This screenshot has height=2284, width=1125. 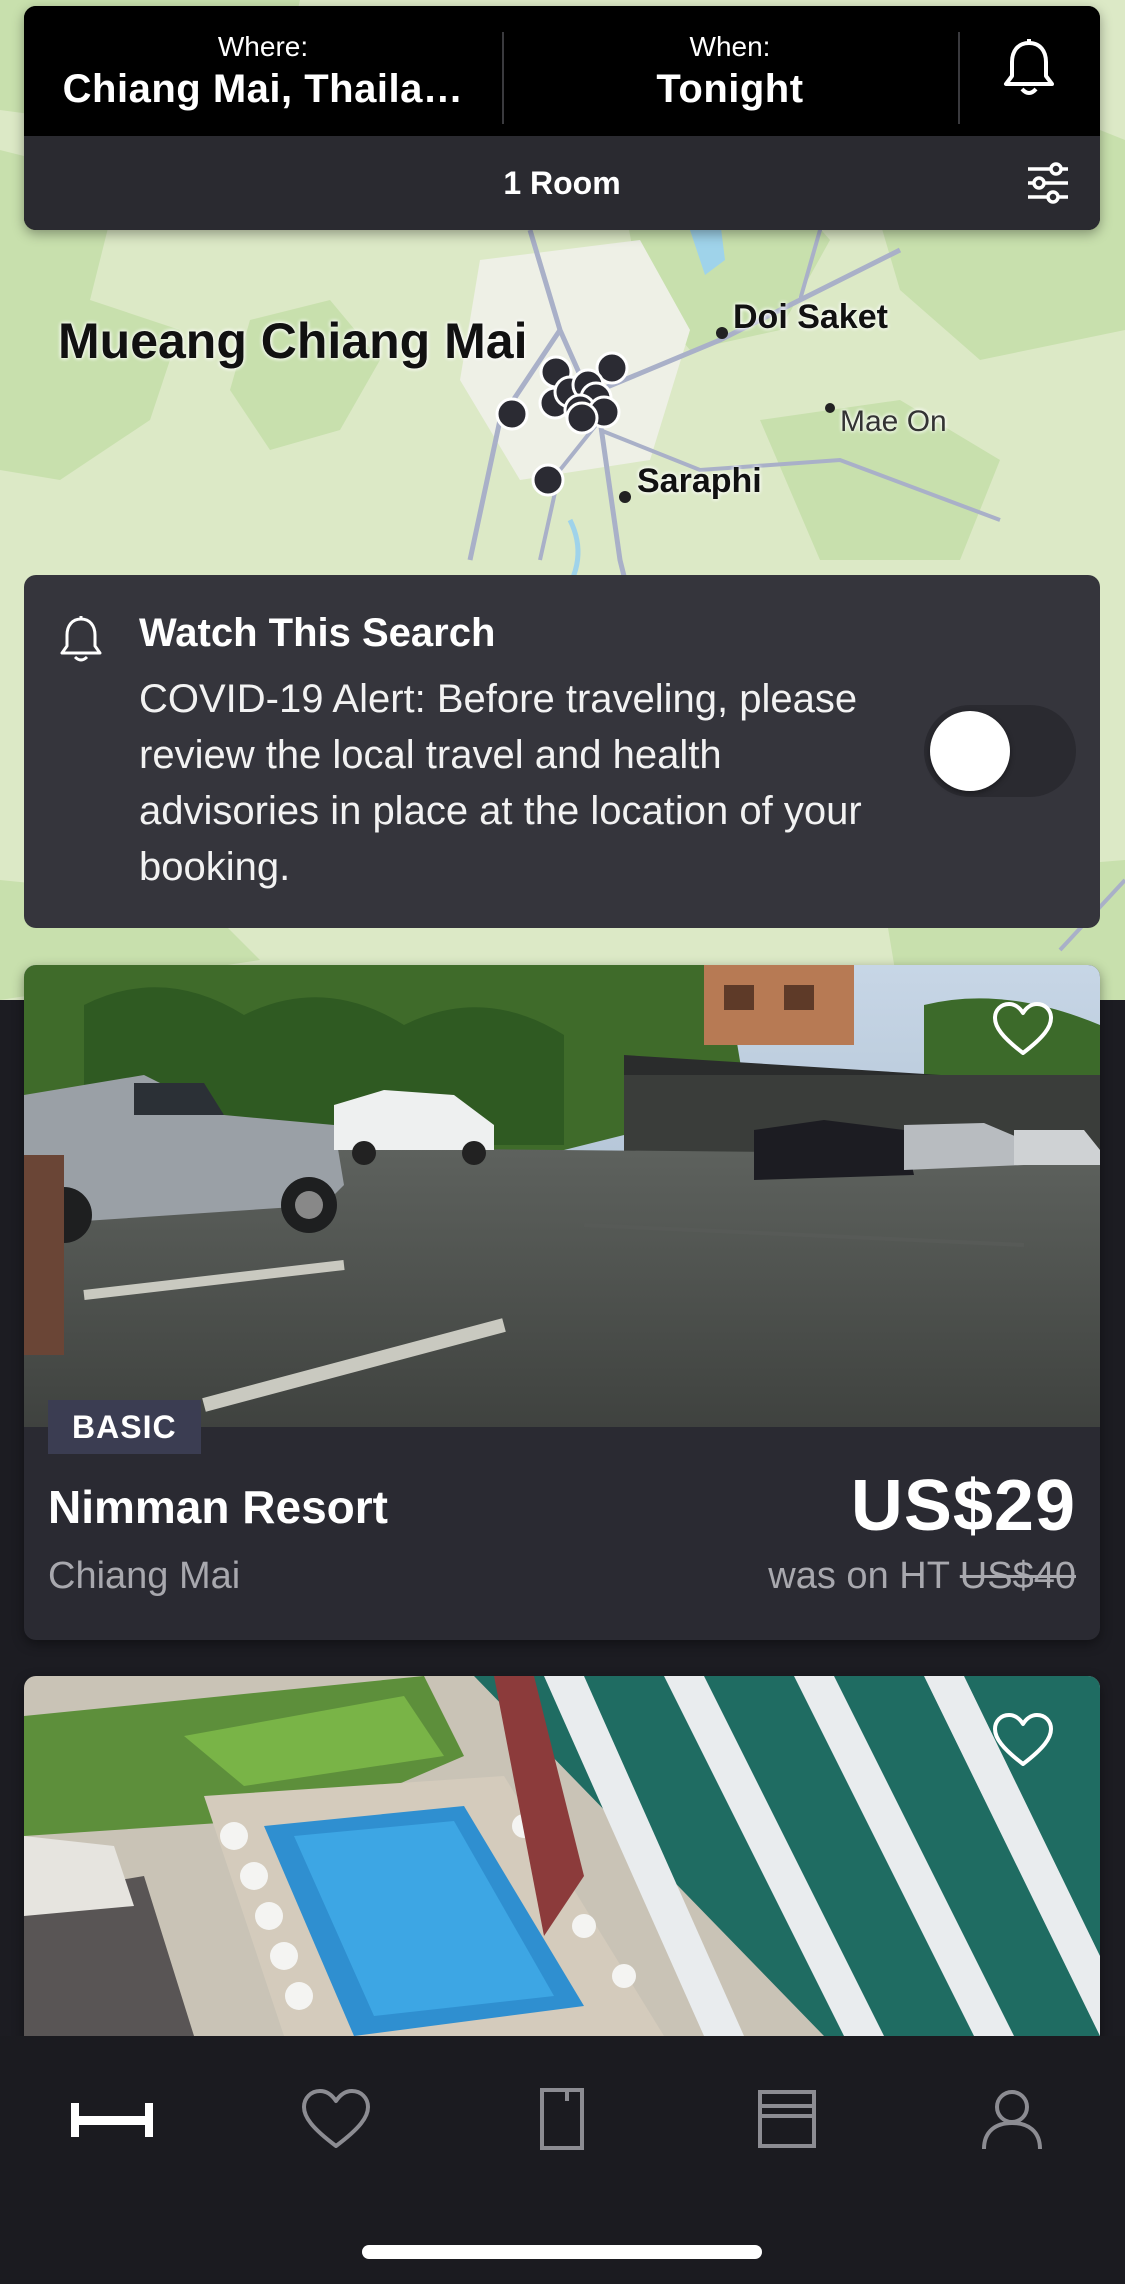 What do you see at coordinates (1048, 185) in the screenshot?
I see `sliders-icon` at bounding box center [1048, 185].